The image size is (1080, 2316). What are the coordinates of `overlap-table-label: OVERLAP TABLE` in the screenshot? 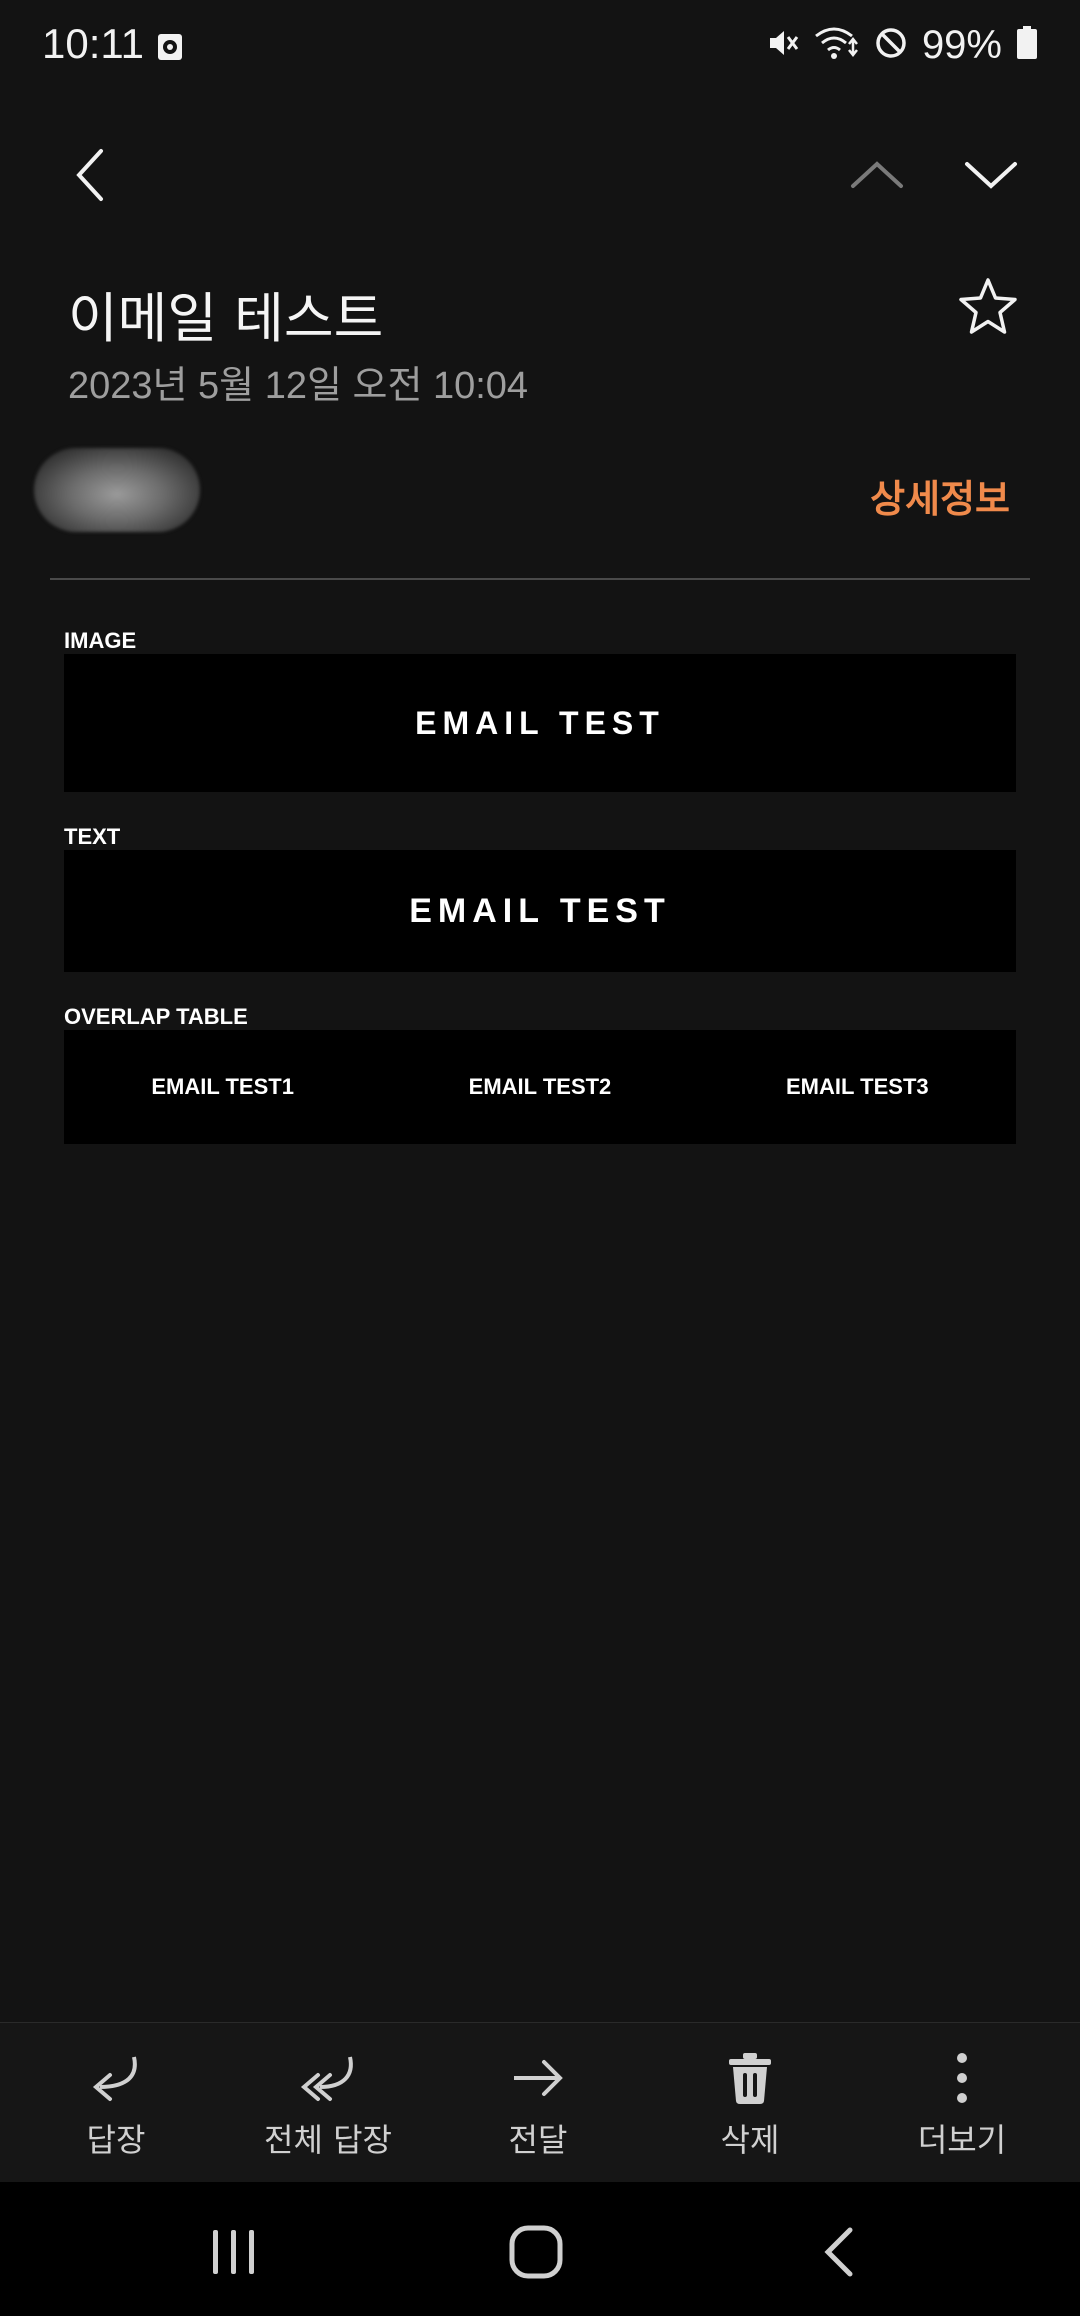 It's located at (156, 1016).